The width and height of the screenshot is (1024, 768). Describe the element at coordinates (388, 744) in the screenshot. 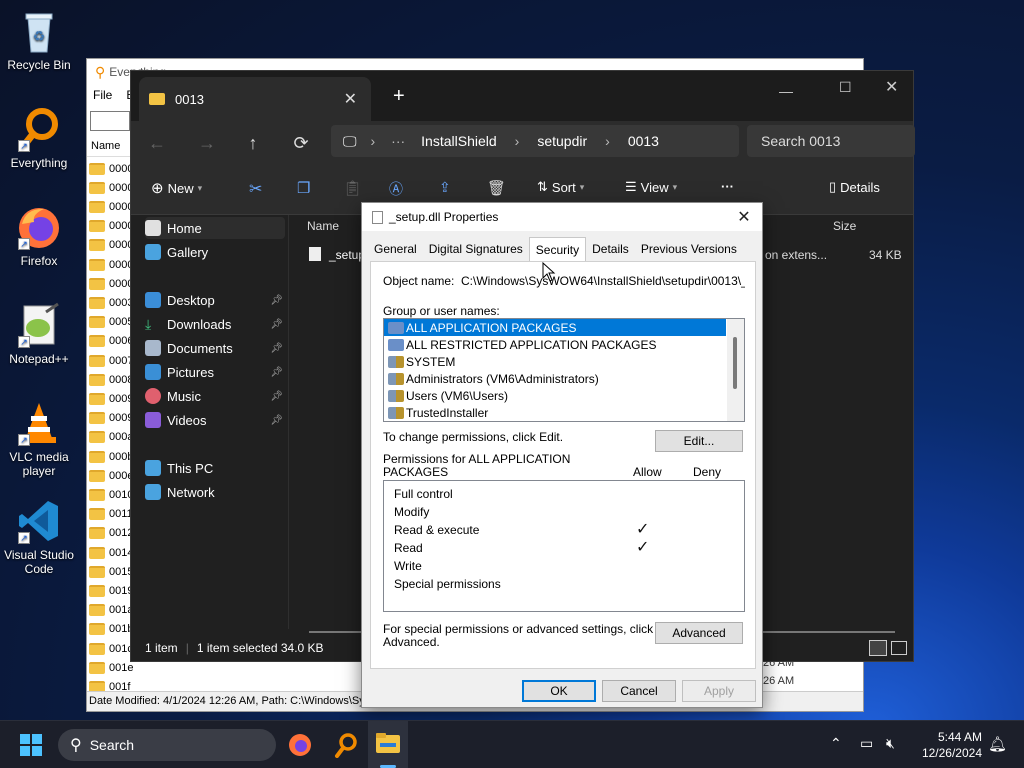

I see `taskbar-explorer-button` at that location.